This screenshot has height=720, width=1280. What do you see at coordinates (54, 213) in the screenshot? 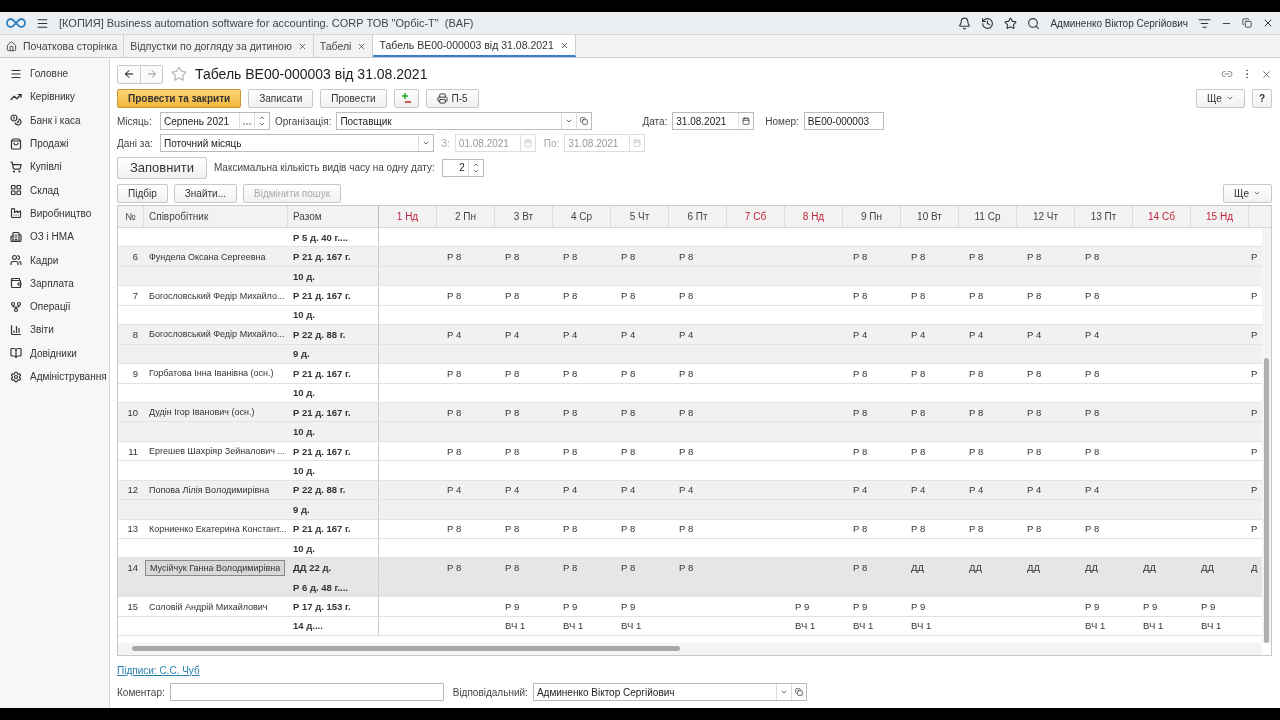
I see `sidebar-item: Виробництво` at bounding box center [54, 213].